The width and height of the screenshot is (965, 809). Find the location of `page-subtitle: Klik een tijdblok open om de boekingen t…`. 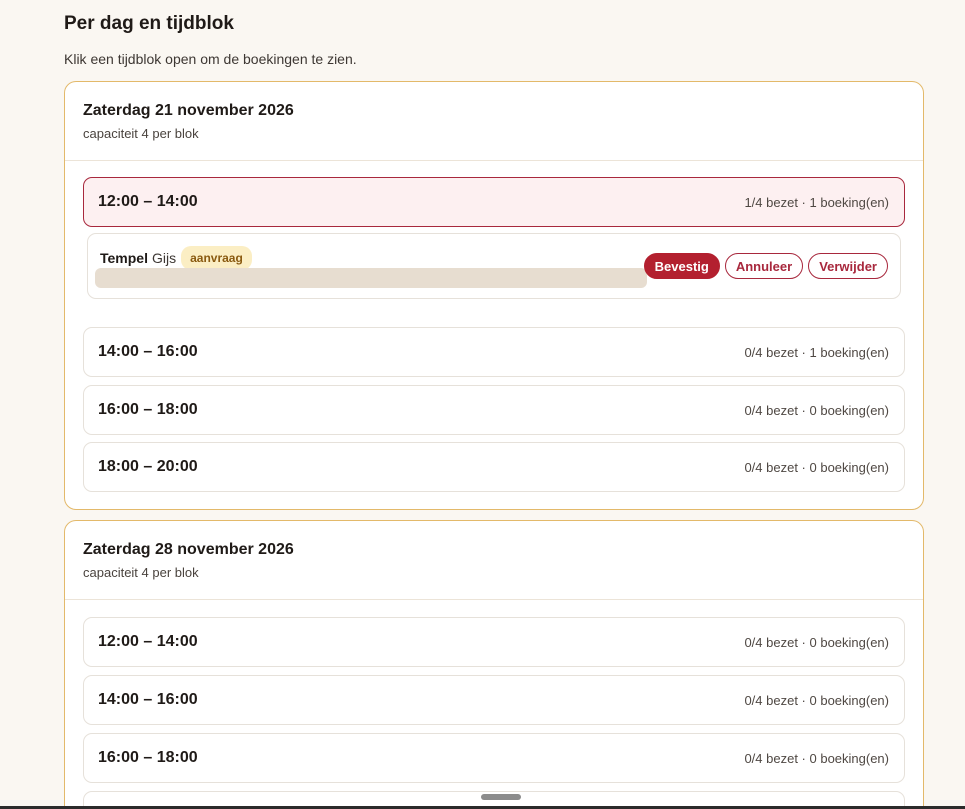

page-subtitle: Klik een tijdblok open om de boekingen t… is located at coordinates (210, 59).